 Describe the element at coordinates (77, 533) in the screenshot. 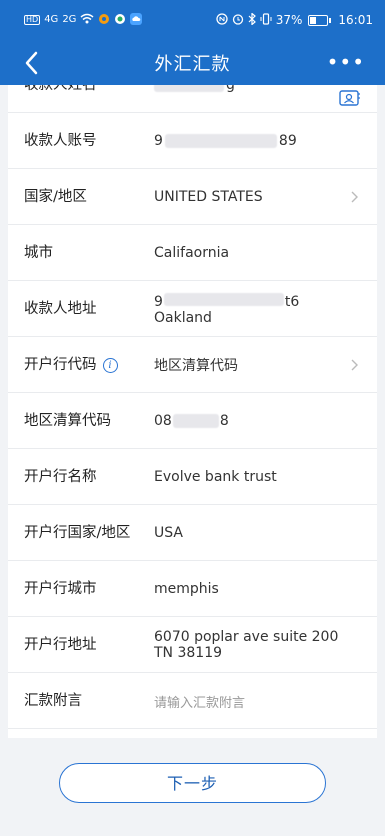

I see `bank-country-label: 开户行国家/地区` at that location.